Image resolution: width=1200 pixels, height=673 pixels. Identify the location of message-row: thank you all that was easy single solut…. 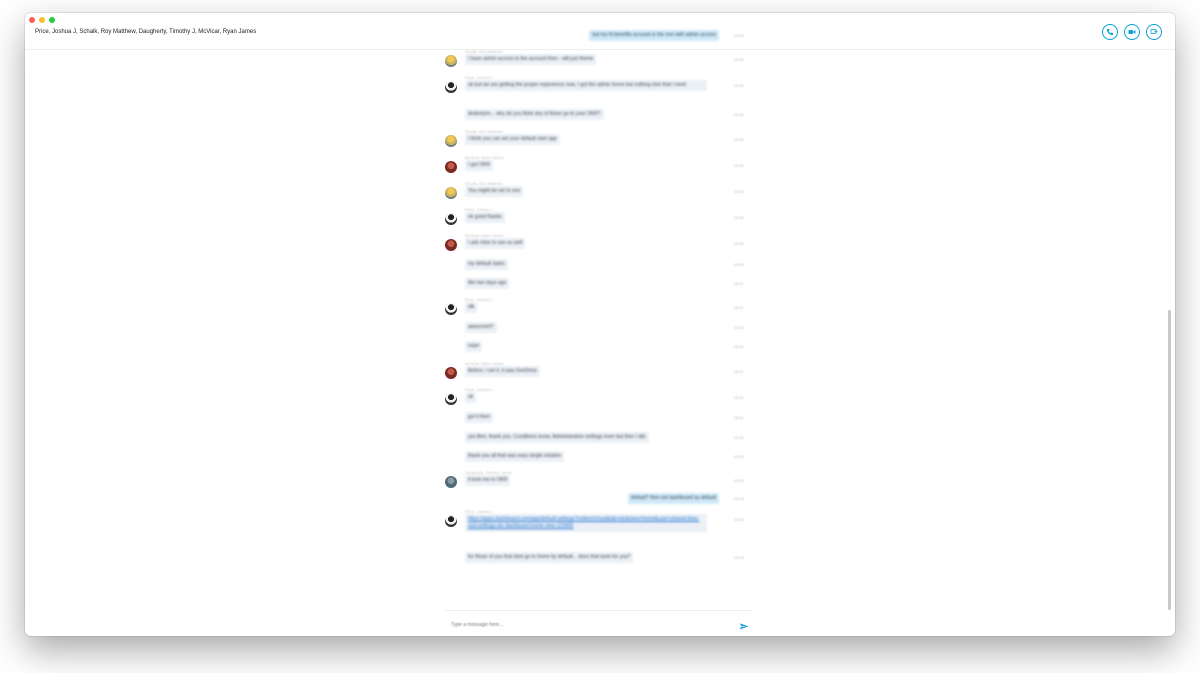
(600, 462).